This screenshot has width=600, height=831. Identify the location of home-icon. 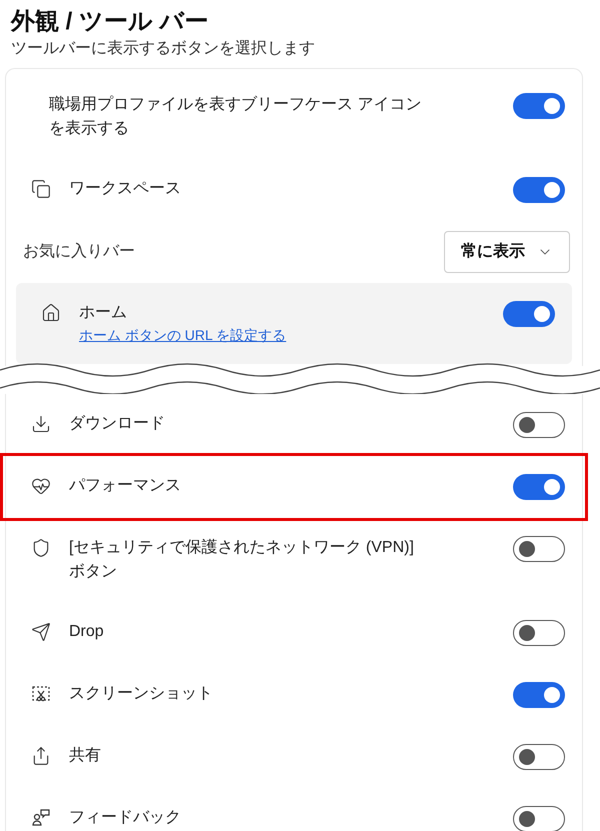
(51, 313).